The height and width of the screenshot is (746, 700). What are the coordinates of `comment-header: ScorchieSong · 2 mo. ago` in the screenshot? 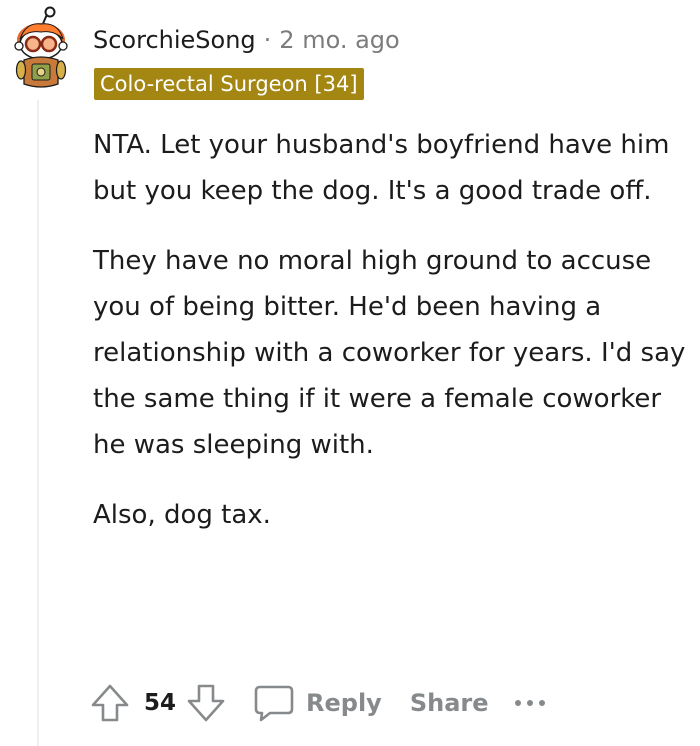 It's located at (246, 40).